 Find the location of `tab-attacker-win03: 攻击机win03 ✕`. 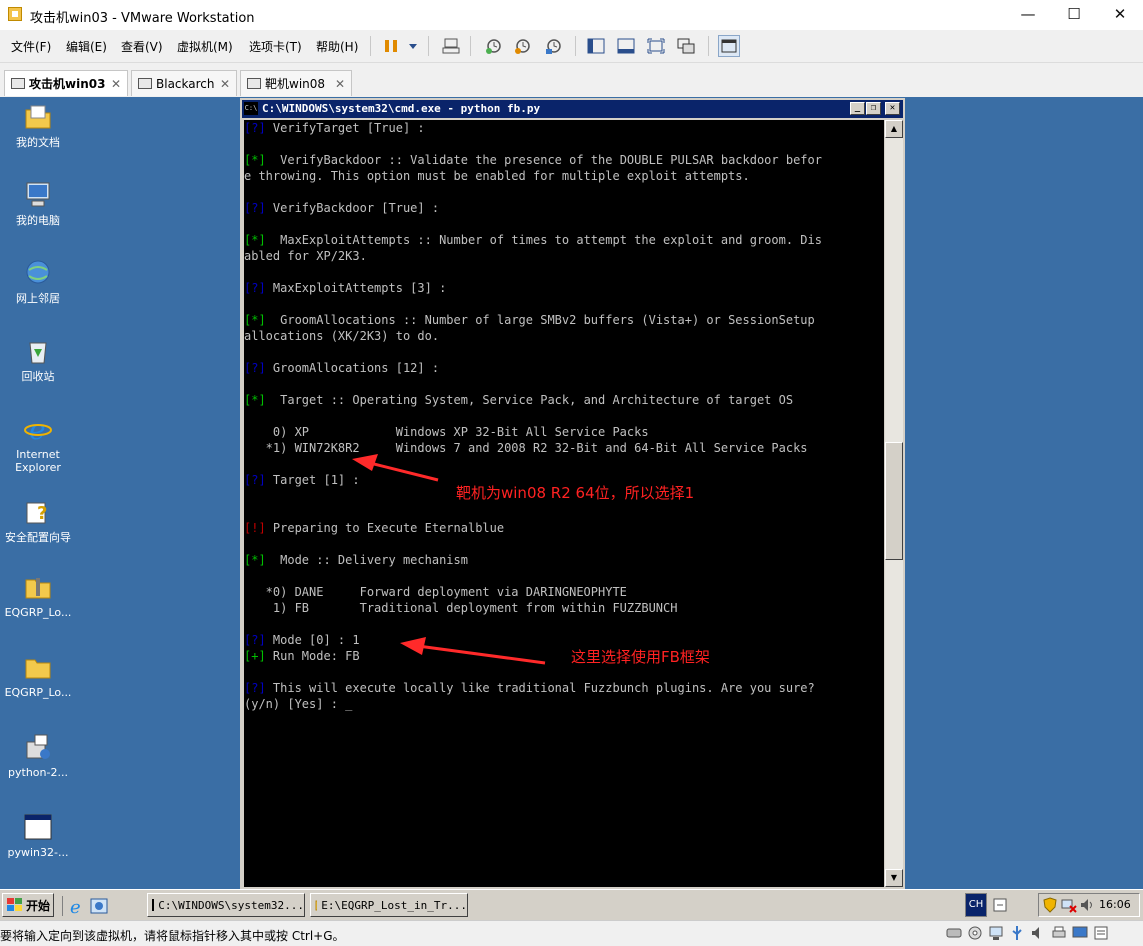

tab-attacker-win03: 攻击机win03 ✕ is located at coordinates (66, 83).